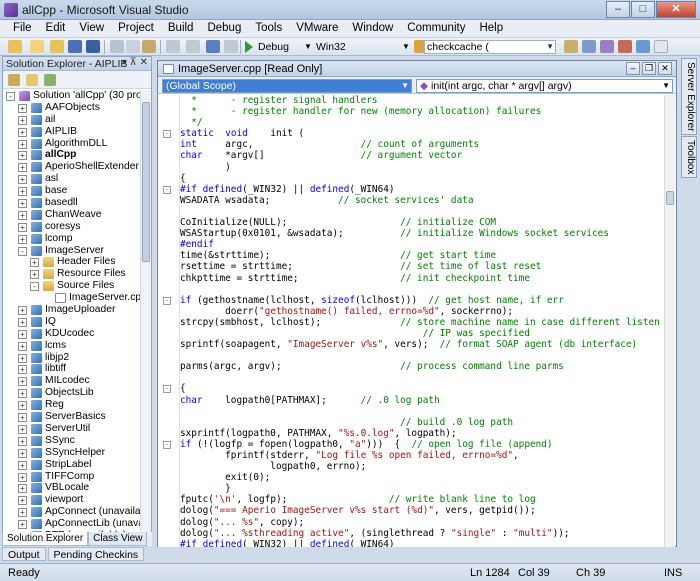  Describe the element at coordinates (77, 465) in the screenshot. I see `tree-item: + StripLabel` at that location.